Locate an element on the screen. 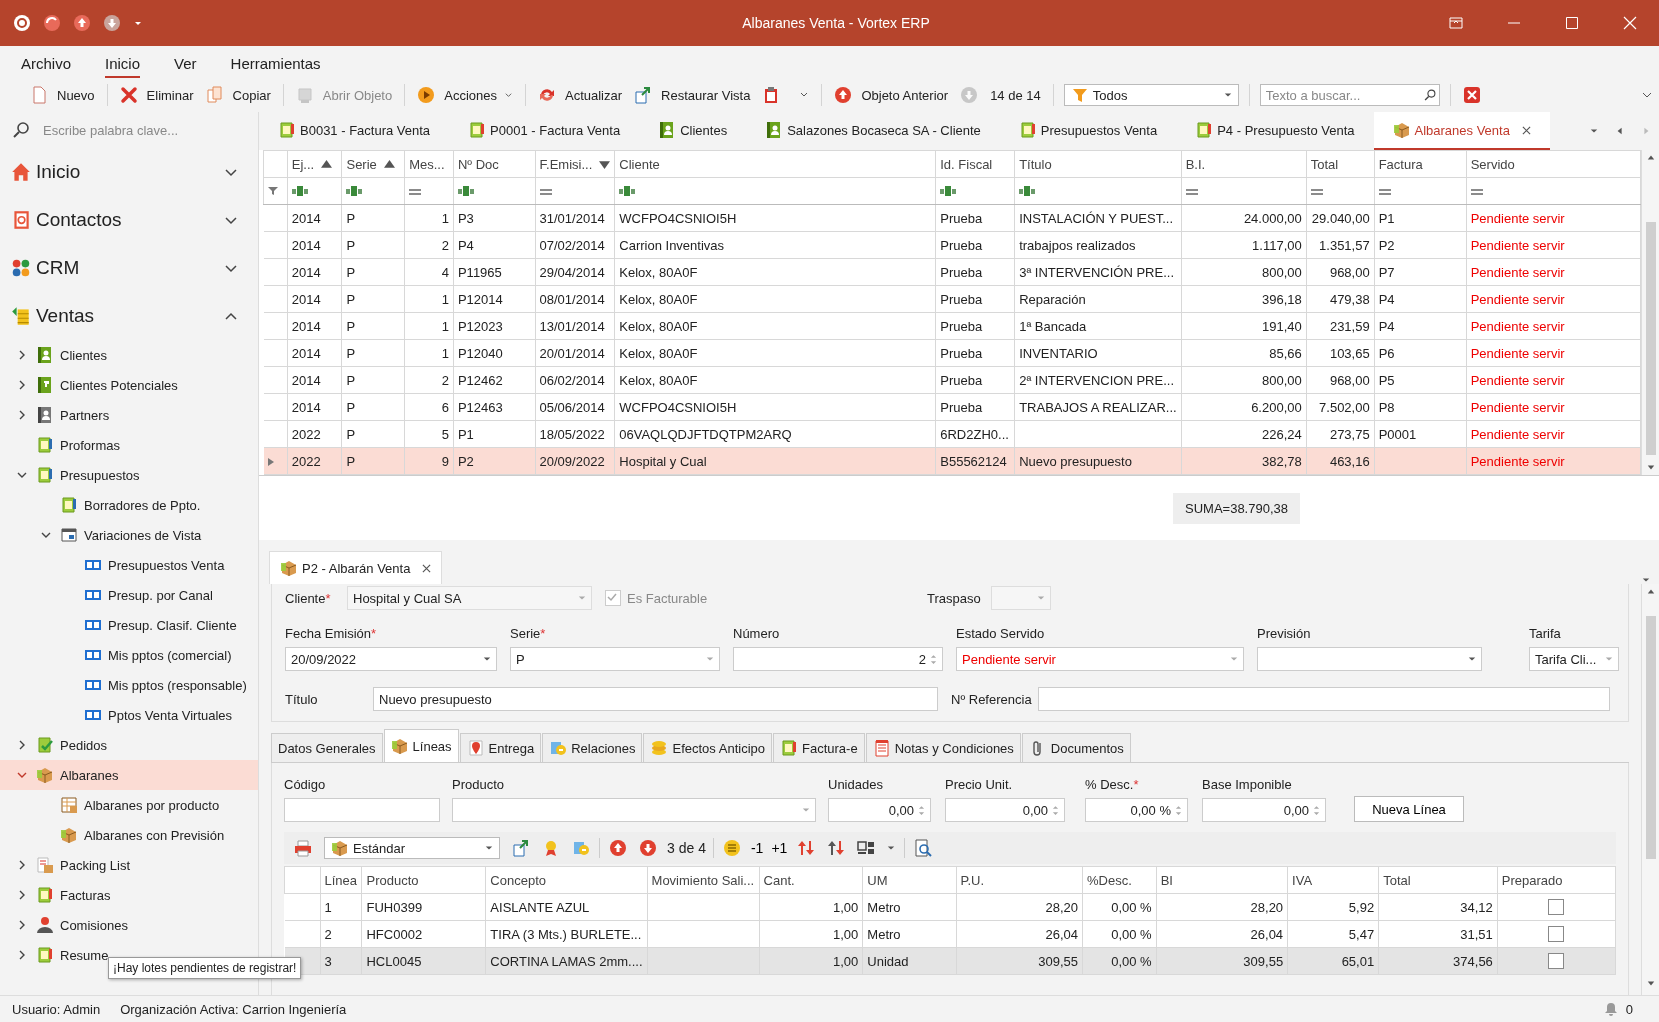 This screenshot has height=1022, width=1659. refresh-icon is located at coordinates (52, 23).